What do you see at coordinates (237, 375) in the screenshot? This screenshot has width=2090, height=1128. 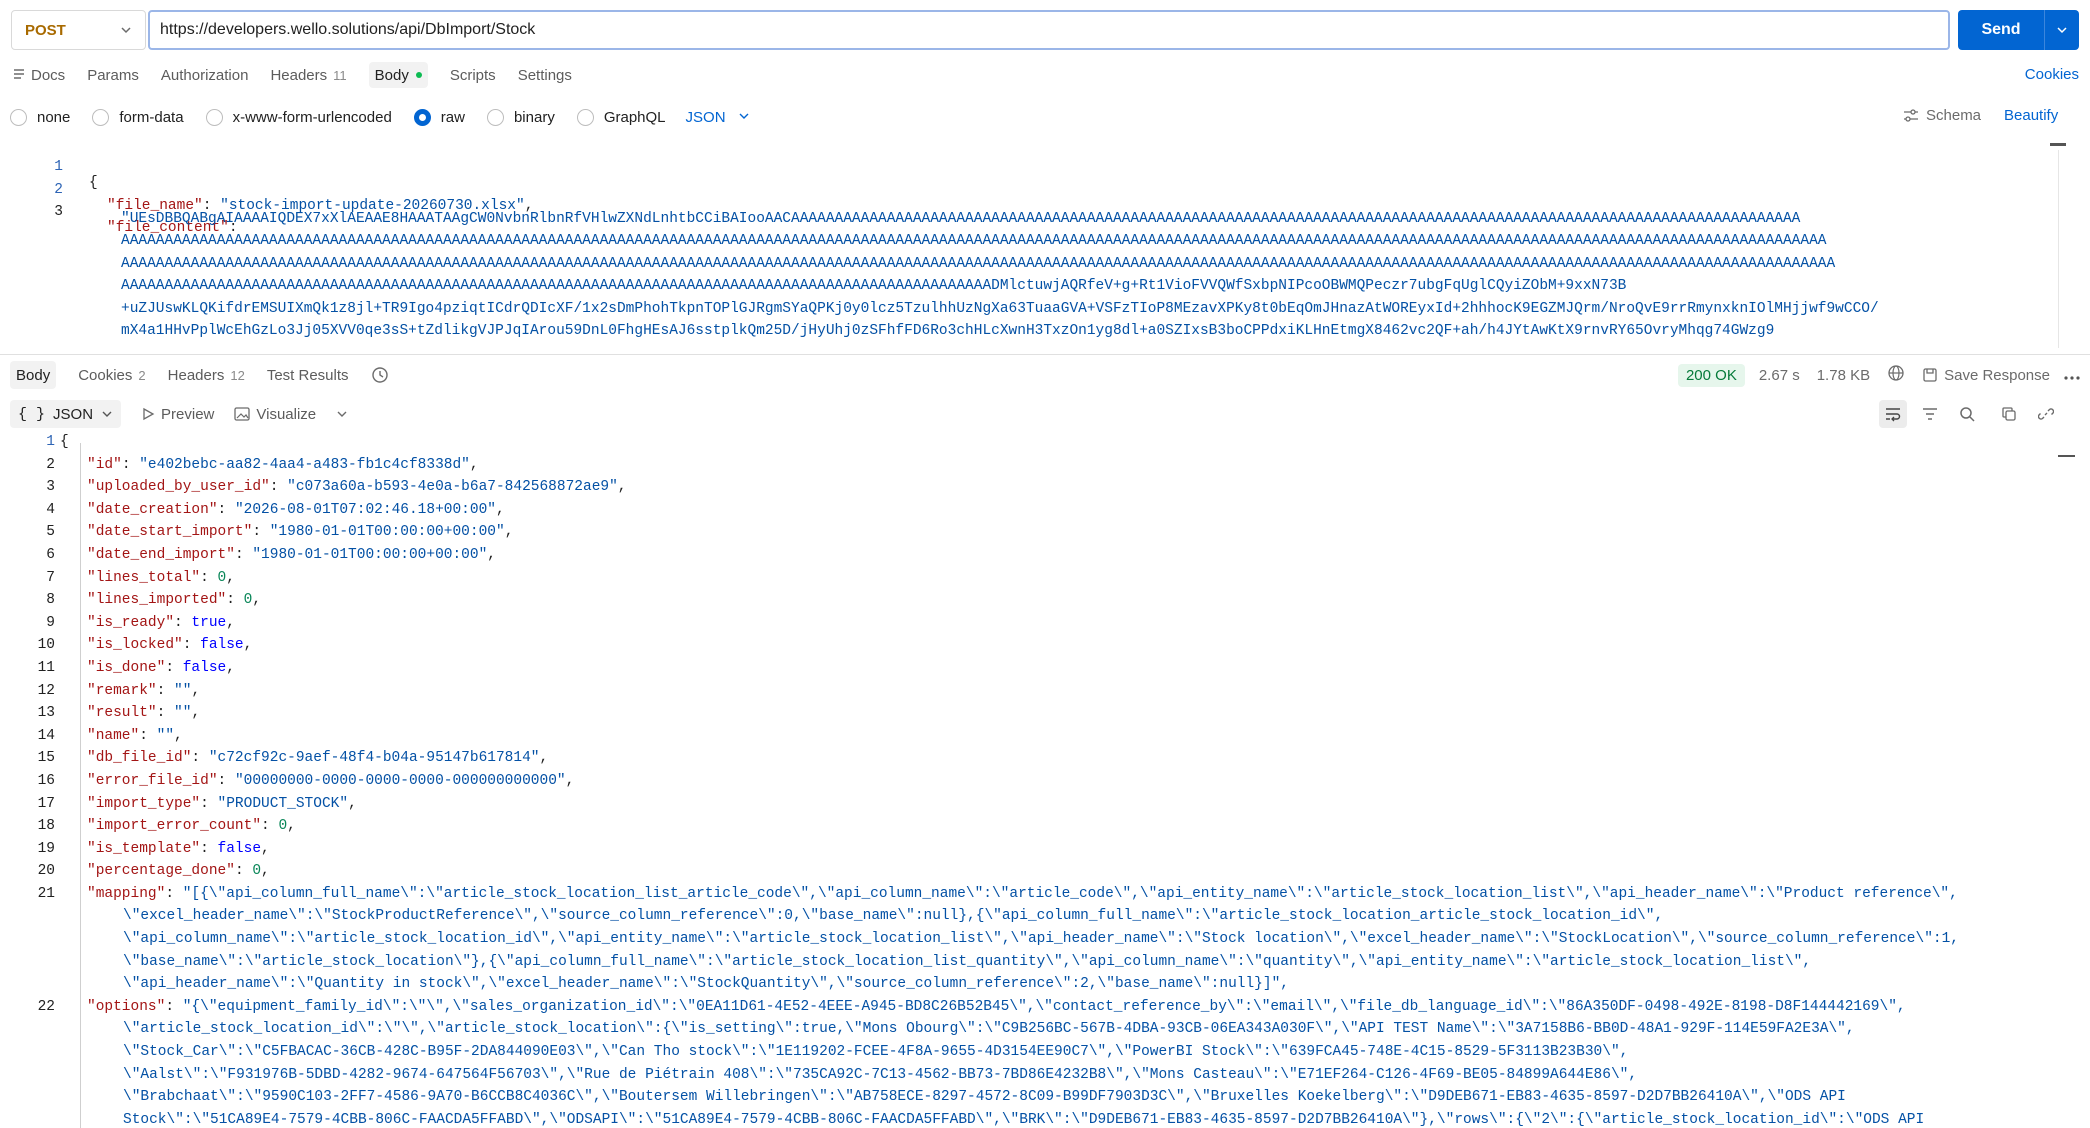 I see `headers-count: 12` at bounding box center [237, 375].